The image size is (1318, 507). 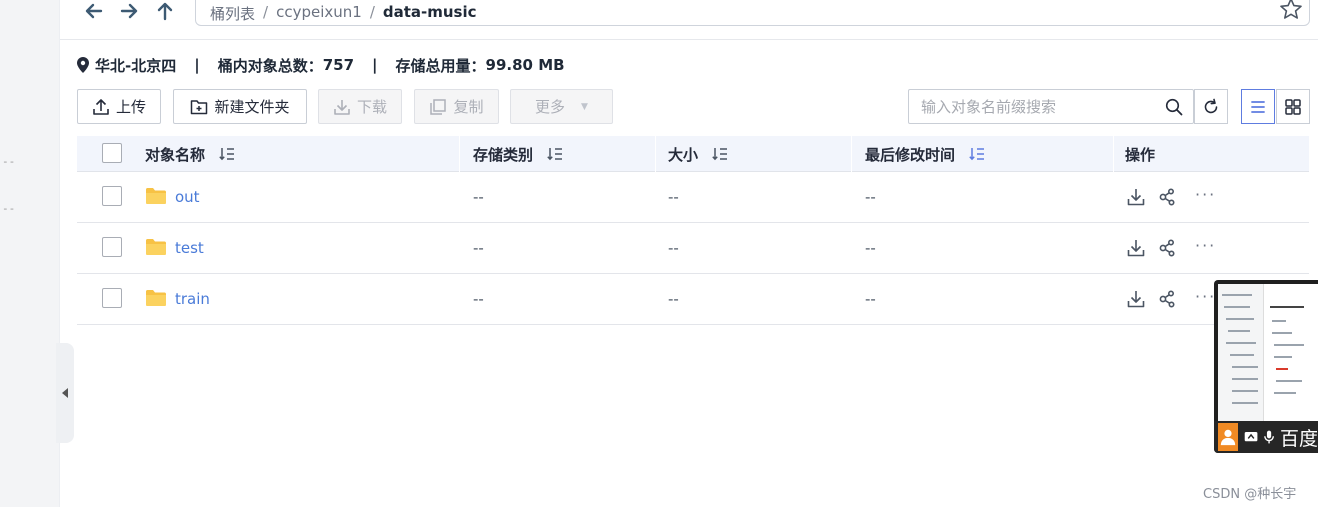 I want to click on object-search, so click(x=1051, y=106).